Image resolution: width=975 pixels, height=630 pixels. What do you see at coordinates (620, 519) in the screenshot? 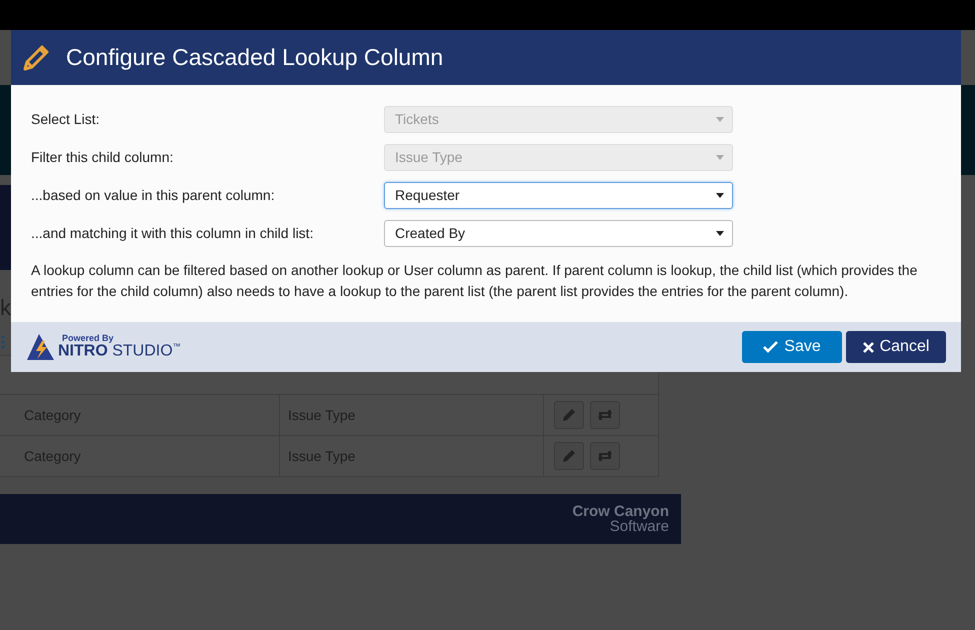
I see `company-logo: Crow Canyon Software` at bounding box center [620, 519].